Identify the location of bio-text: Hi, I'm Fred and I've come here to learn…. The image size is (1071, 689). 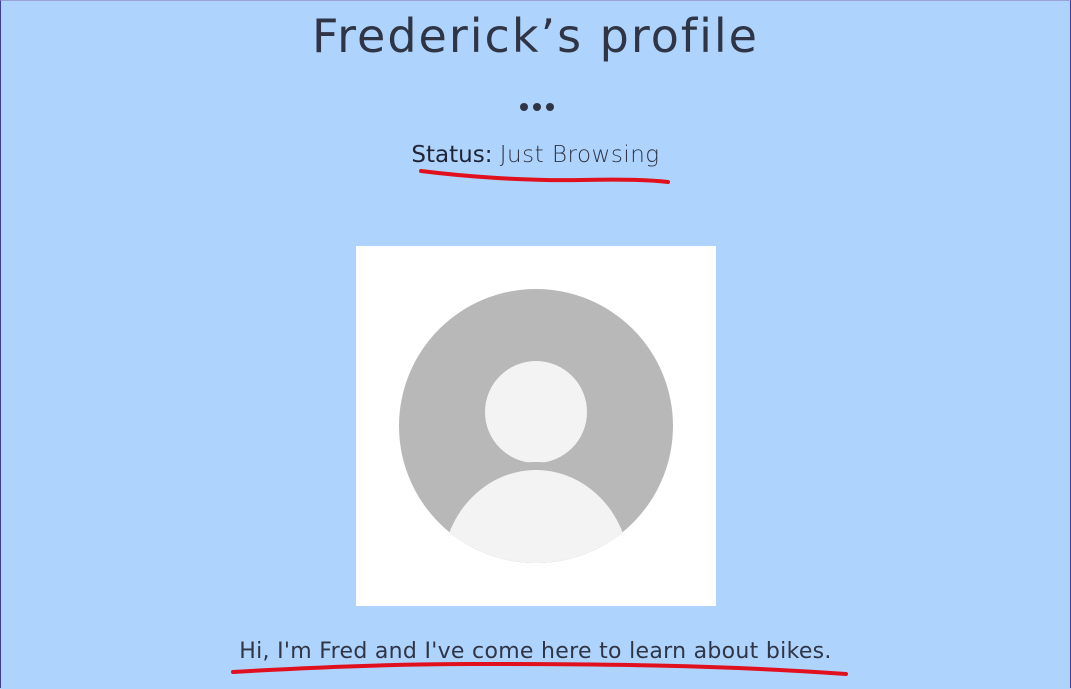
(535, 651).